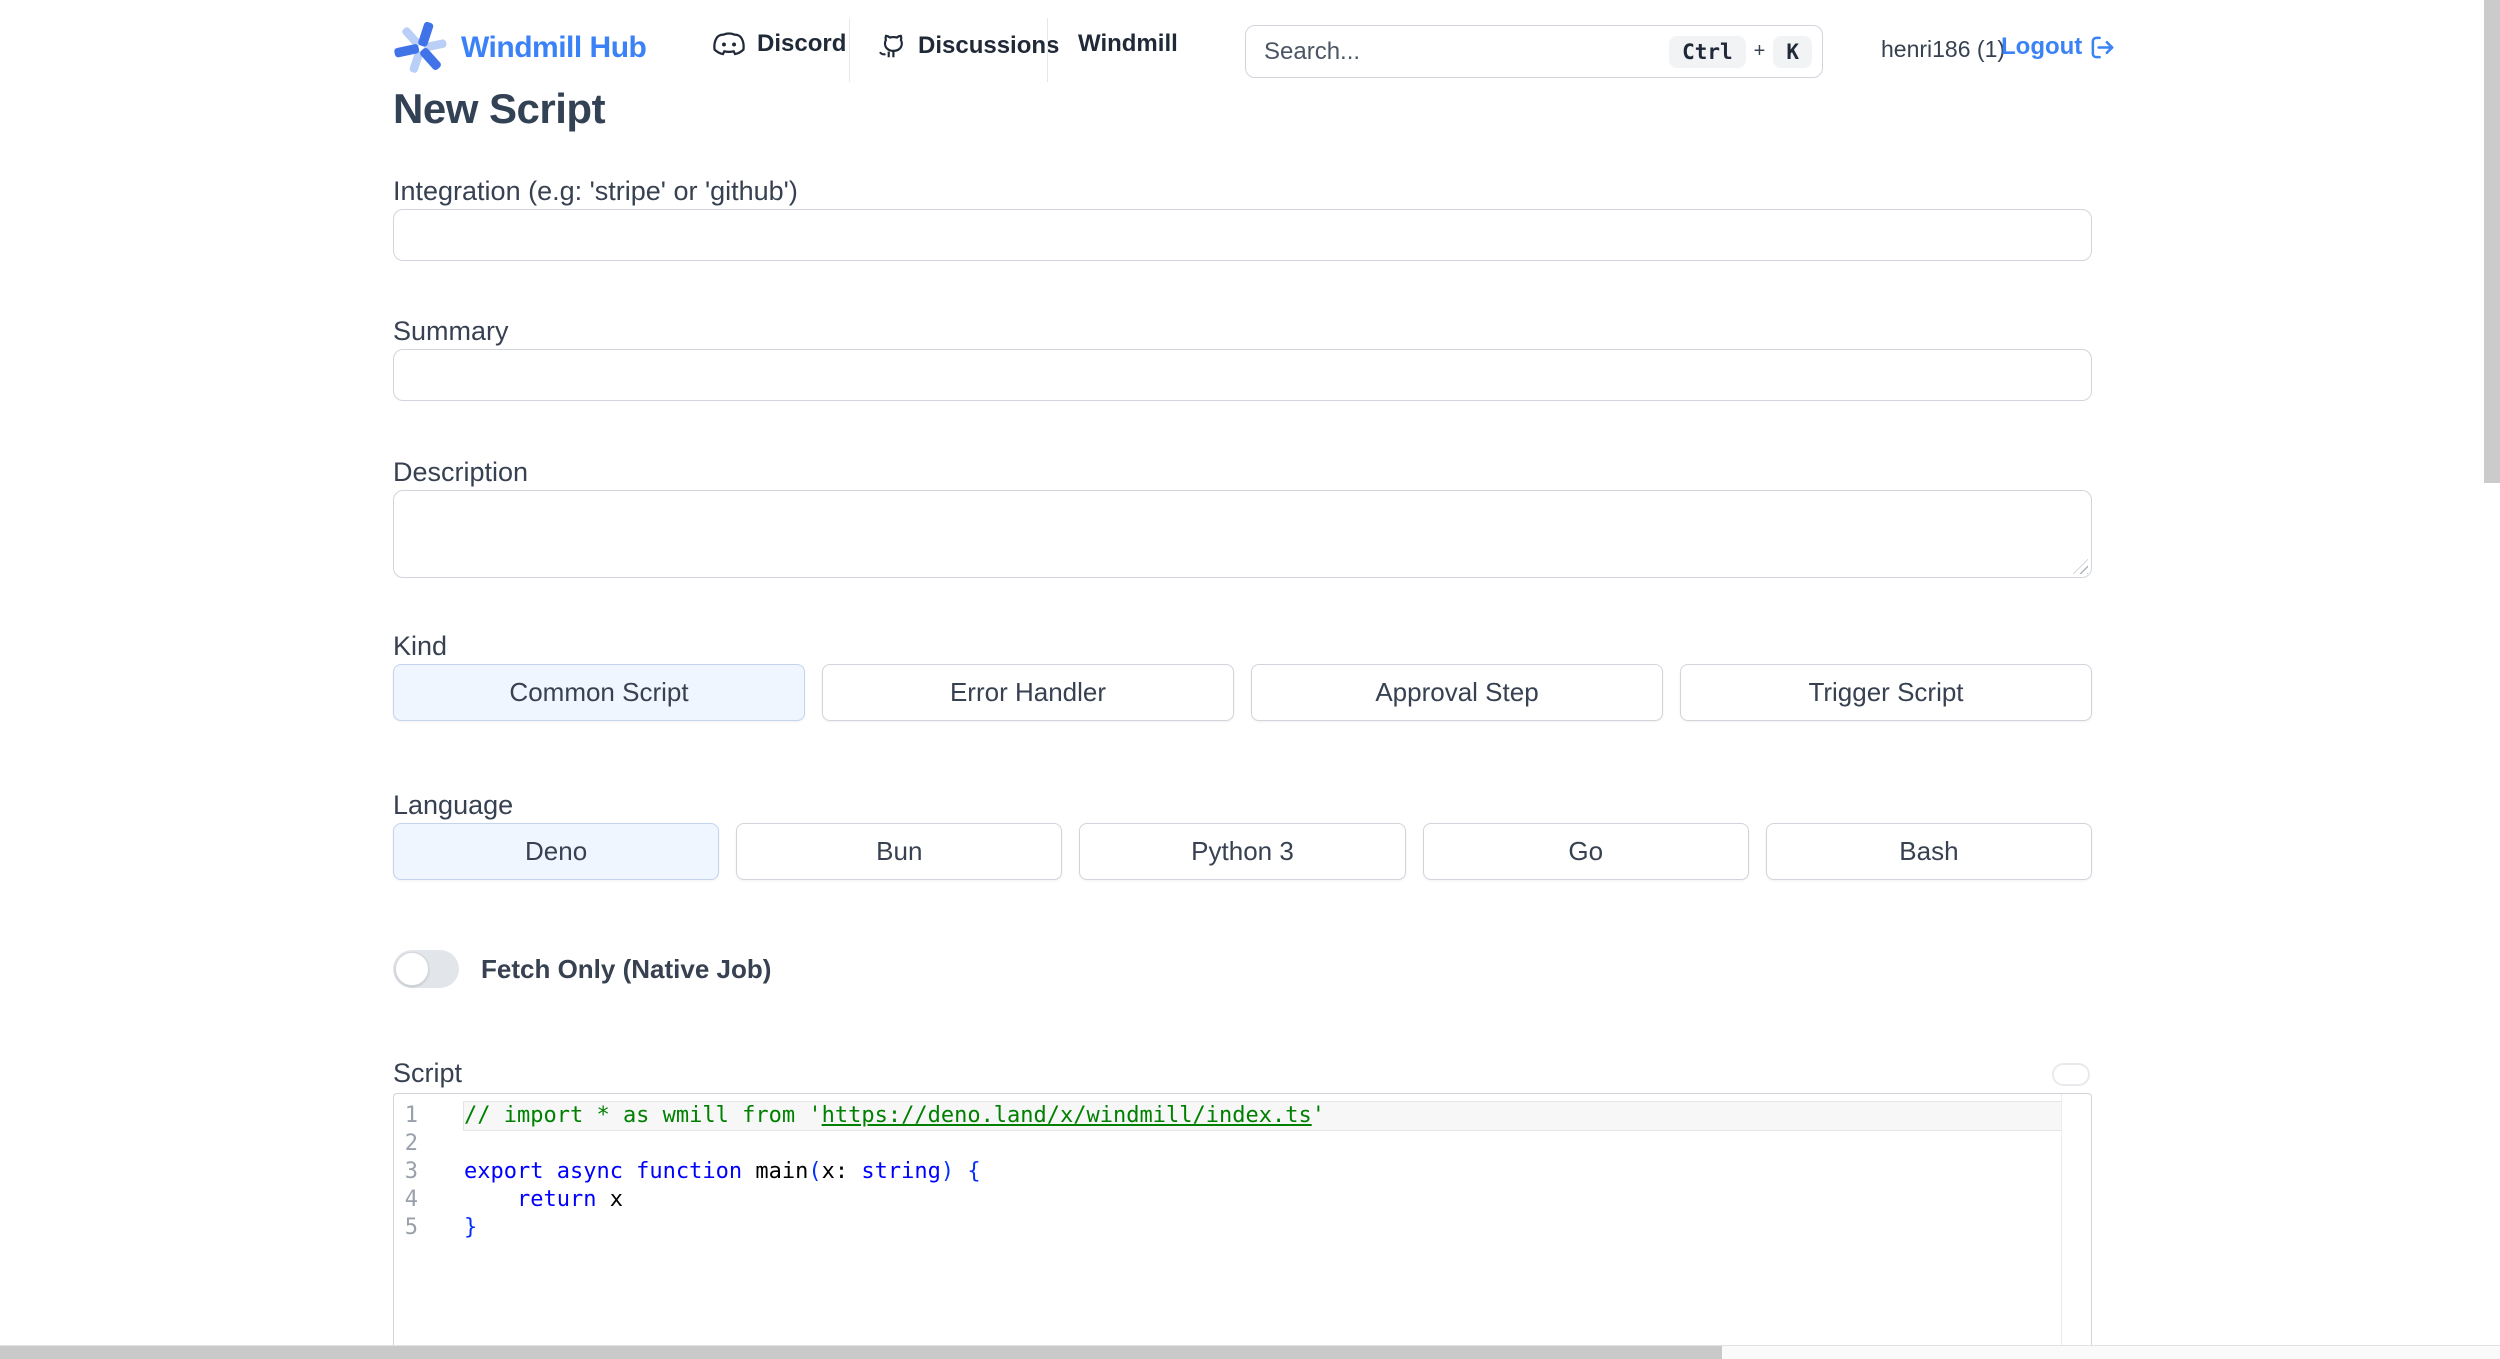 The image size is (2500, 1359). What do you see at coordinates (722, 1171) in the screenshot?
I see `code-text: export async function main(x: string) {` at bounding box center [722, 1171].